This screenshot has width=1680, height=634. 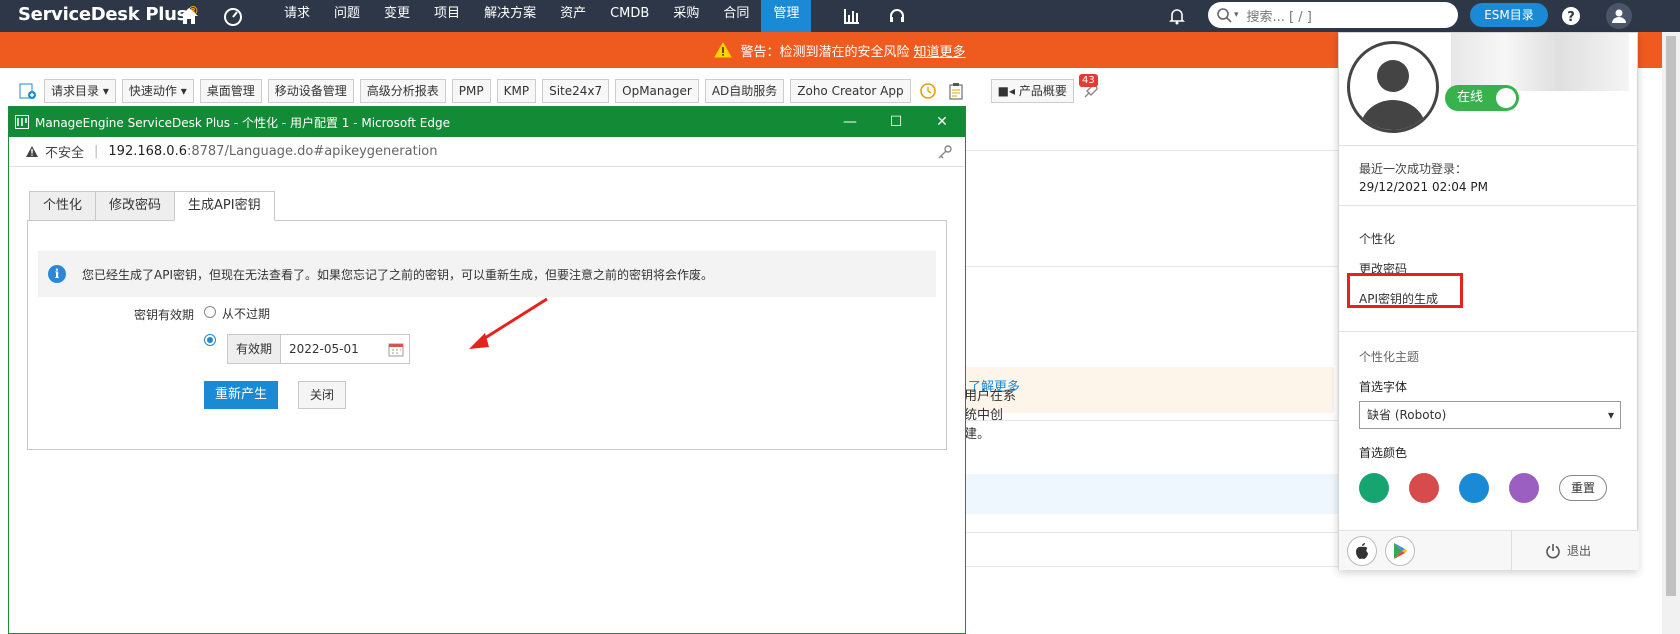 I want to click on regenerate-button: 重新产生, so click(x=241, y=395).